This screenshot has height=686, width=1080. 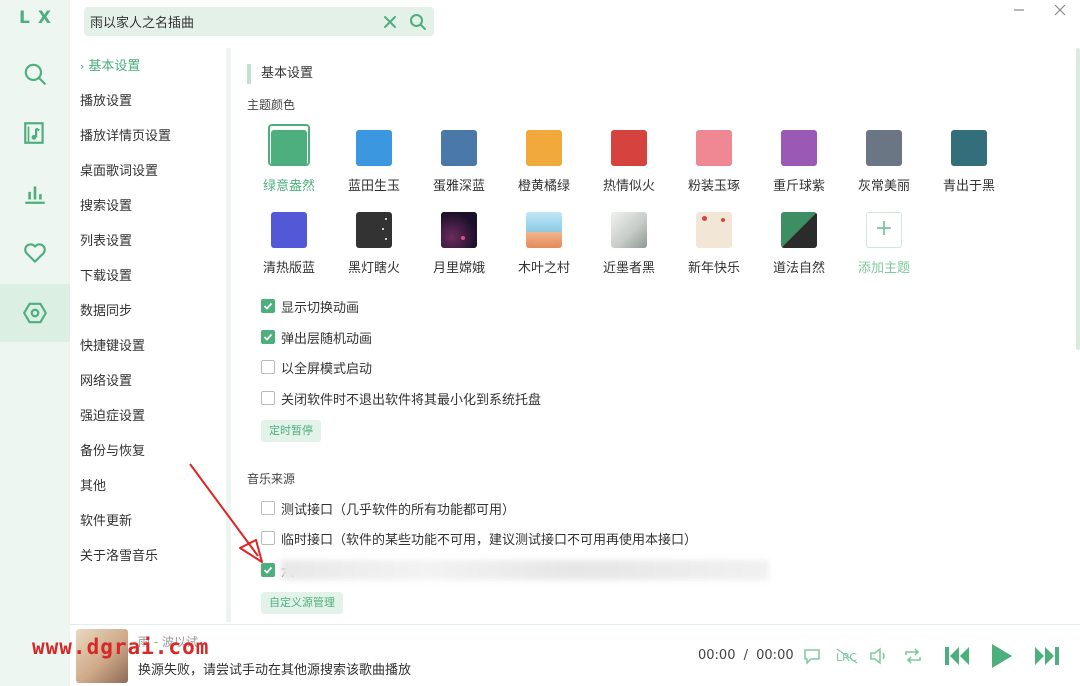 What do you see at coordinates (275, 670) in the screenshot?
I see `player-status: 换源失败，请尝试手动在其他源搜索该歌曲播放` at bounding box center [275, 670].